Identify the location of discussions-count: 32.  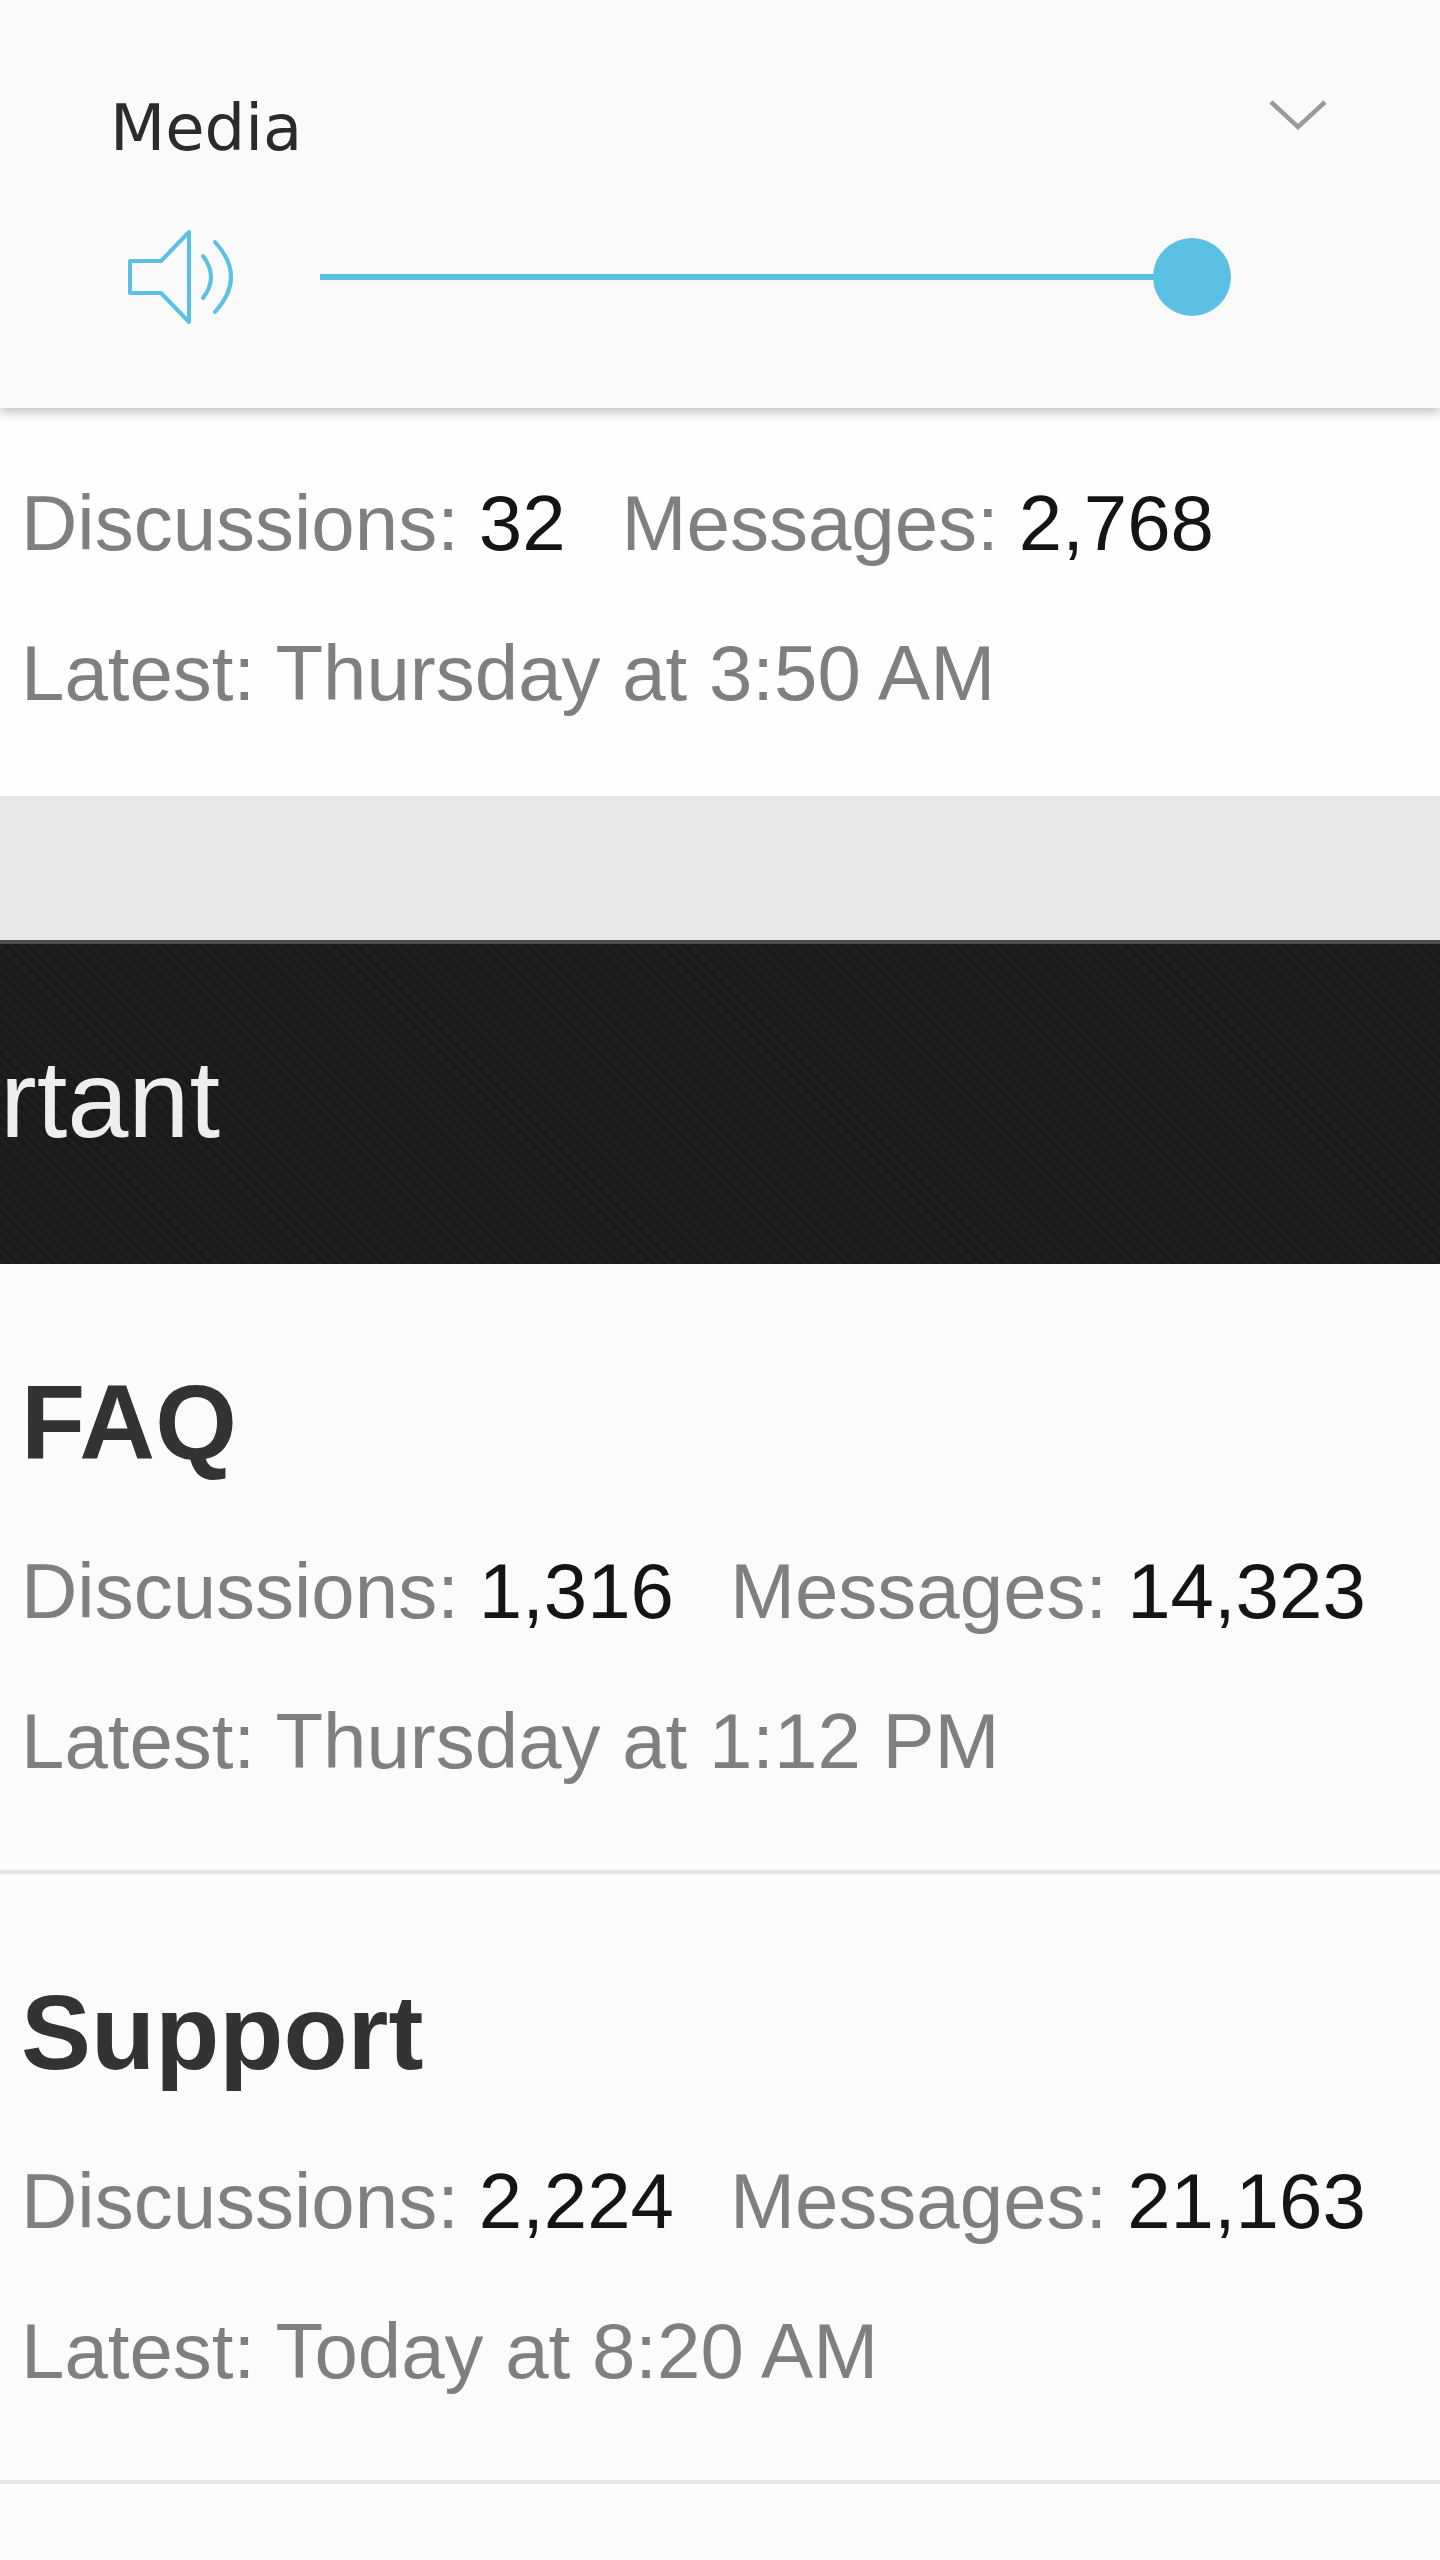
(522, 523).